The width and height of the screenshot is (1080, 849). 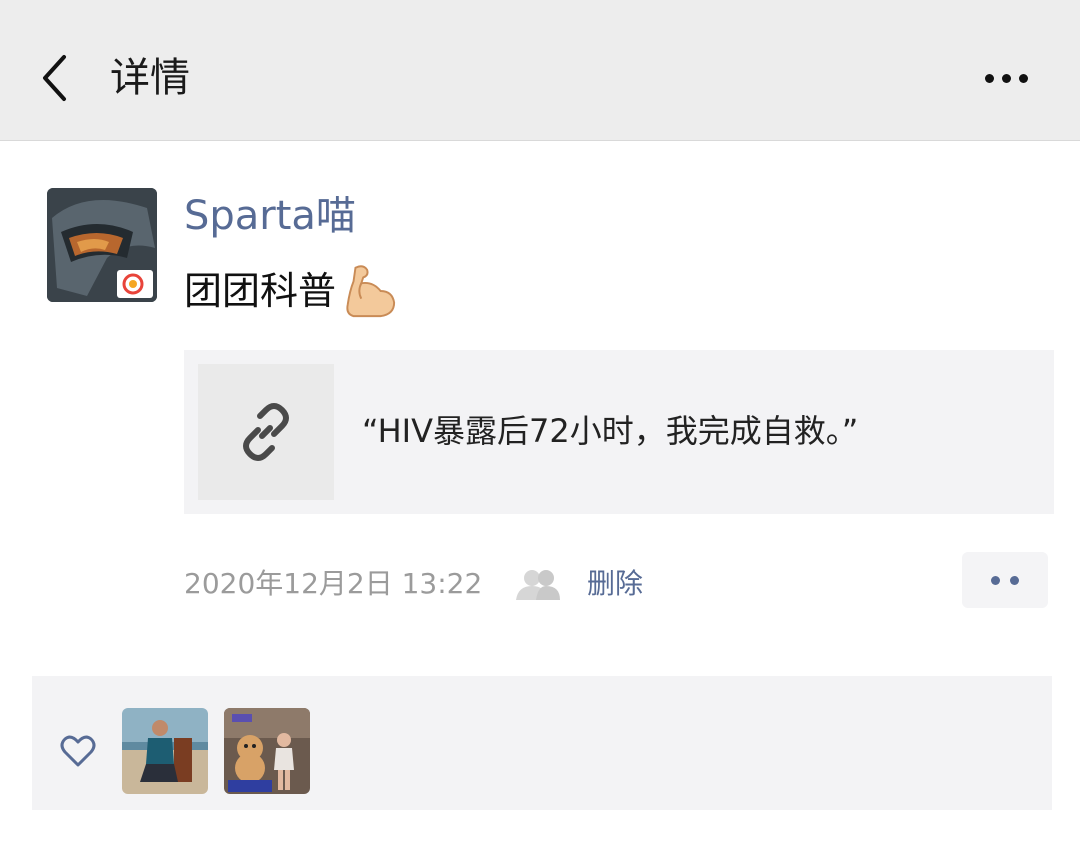 I want to click on delete-button: 删除, so click(x=615, y=584).